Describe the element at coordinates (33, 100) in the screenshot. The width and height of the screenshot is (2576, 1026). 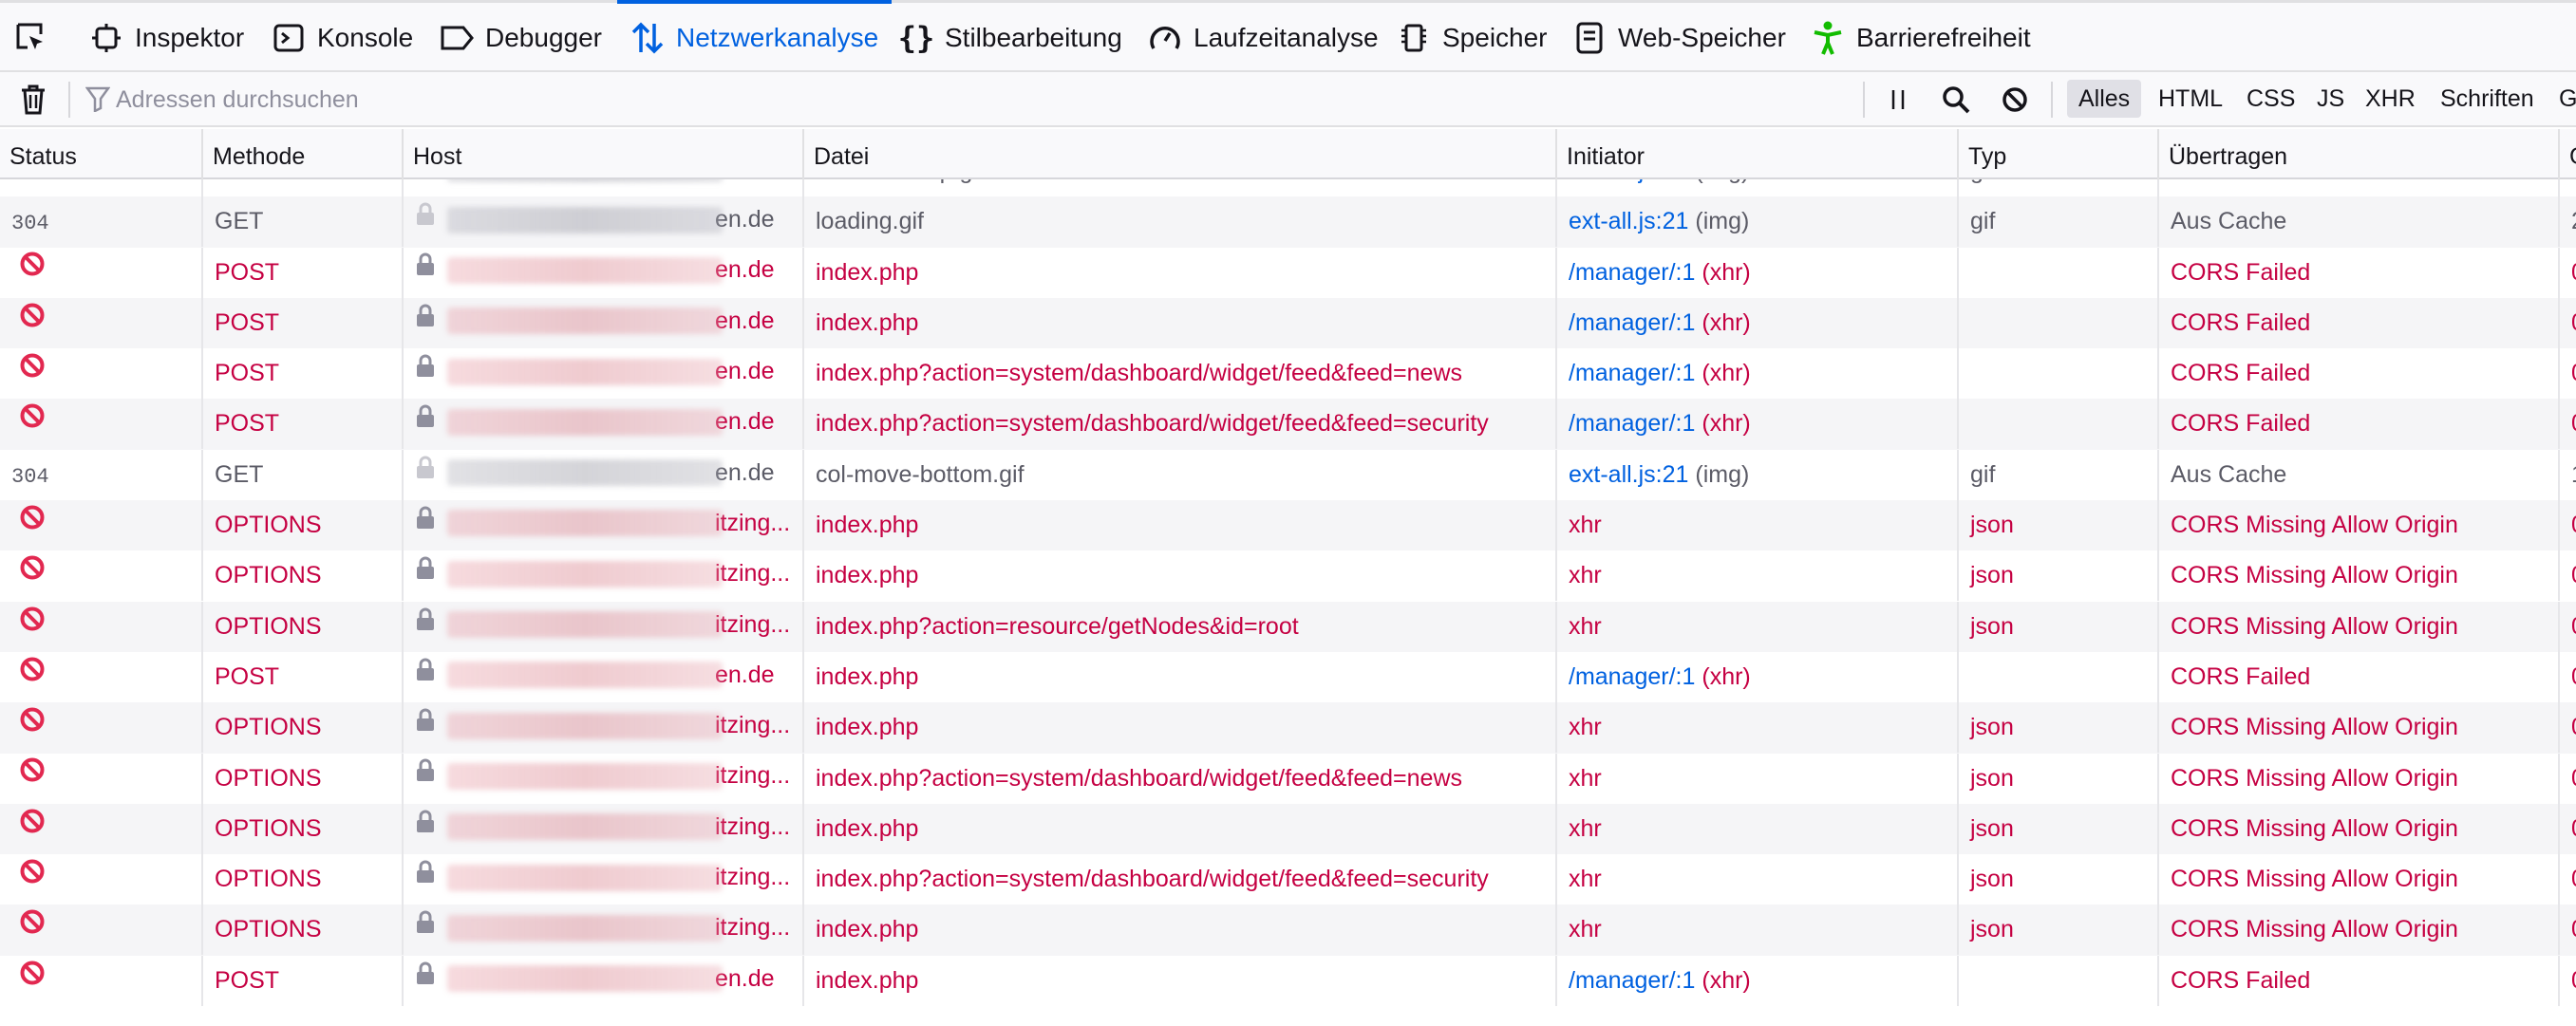
I see `clear-requests-button` at that location.